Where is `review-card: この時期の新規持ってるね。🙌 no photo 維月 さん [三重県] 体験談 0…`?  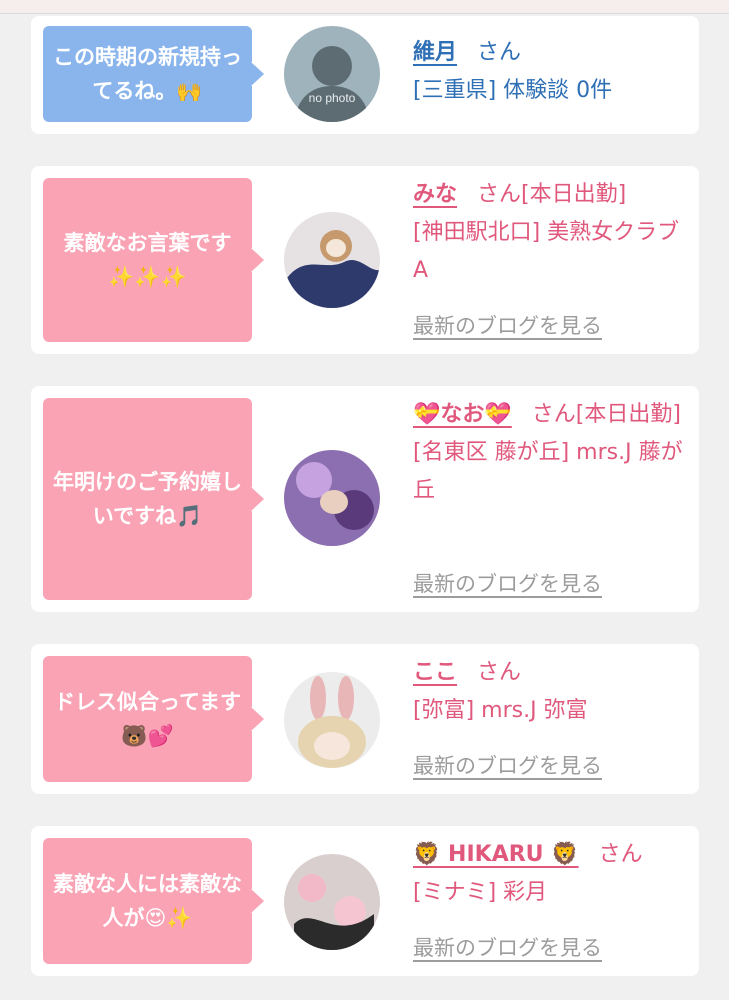
review-card: この時期の新規持ってるね。🙌 no photo 維月 さん [三重県] 体験談 0… is located at coordinates (365, 75).